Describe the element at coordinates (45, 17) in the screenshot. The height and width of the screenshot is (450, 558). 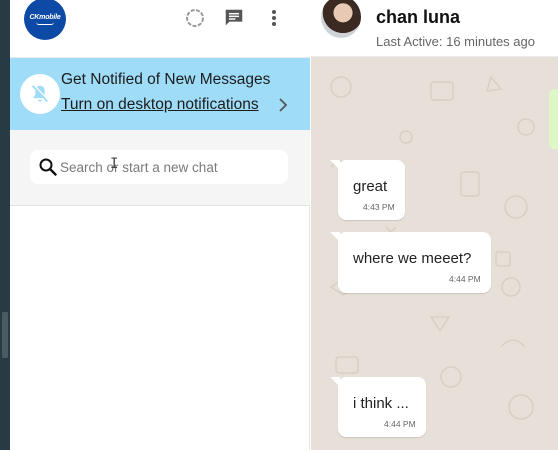
I see `logo-text: CKmobile` at that location.